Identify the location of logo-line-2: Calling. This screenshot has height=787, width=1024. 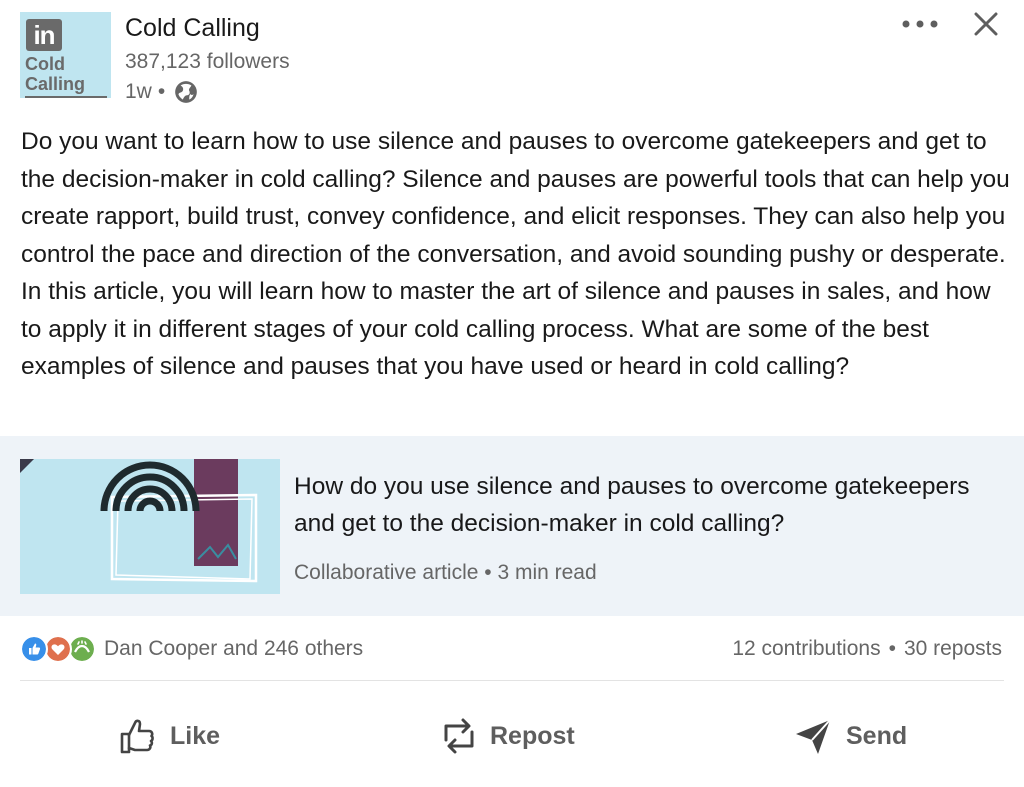
(55, 84).